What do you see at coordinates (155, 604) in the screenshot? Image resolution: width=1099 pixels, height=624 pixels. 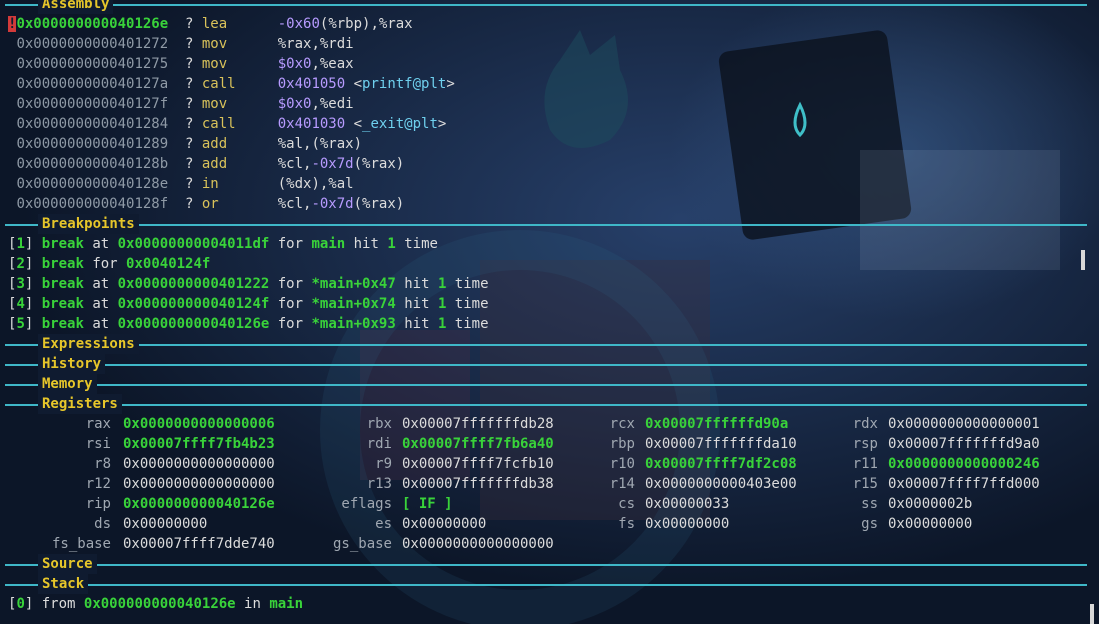 I see `stack-frame: [0] from 0x000000000040126e in main` at bounding box center [155, 604].